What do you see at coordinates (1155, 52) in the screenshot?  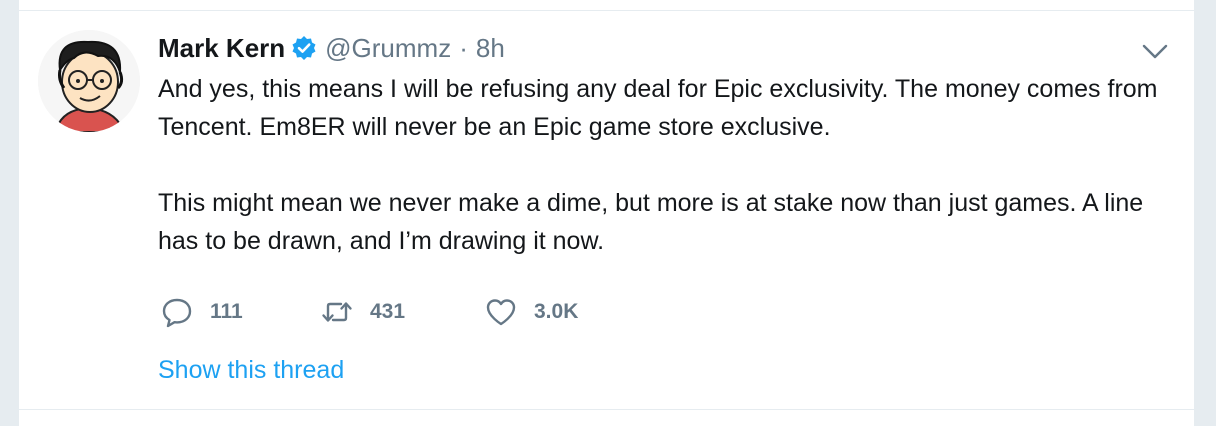 I see `chevron-down-icon` at bounding box center [1155, 52].